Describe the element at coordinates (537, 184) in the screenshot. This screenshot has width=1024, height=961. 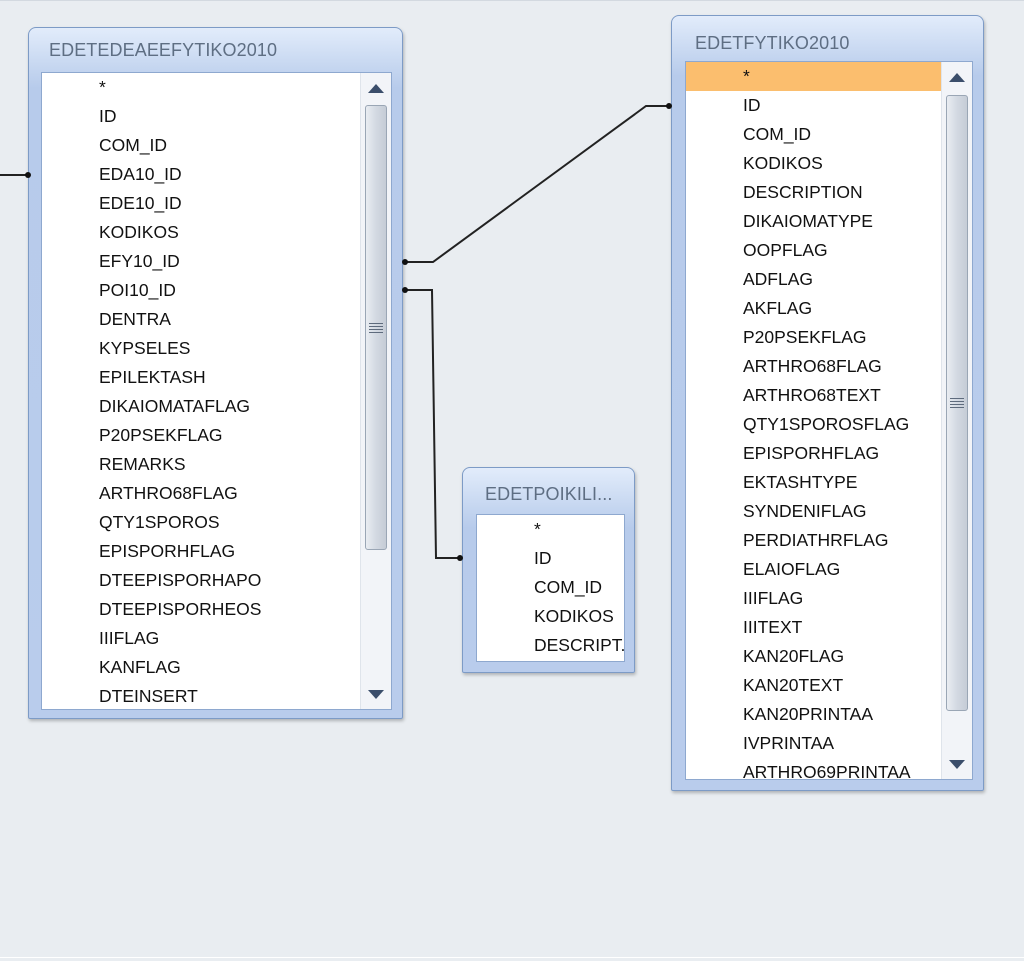
I see `relationship-line-fytiko` at that location.